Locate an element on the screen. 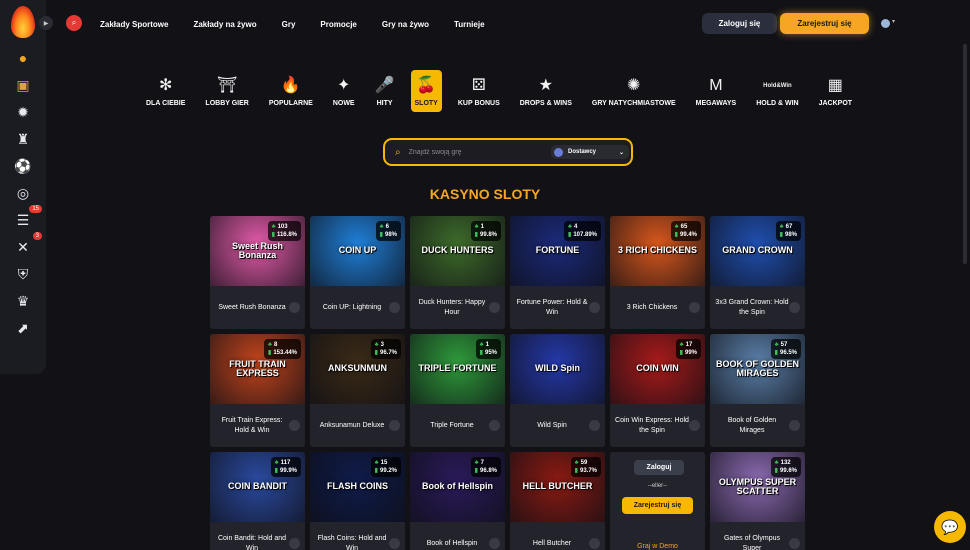 The width and height of the screenshot is (970, 550). sidebar-toggle-button: ▶ is located at coordinates (46, 23).